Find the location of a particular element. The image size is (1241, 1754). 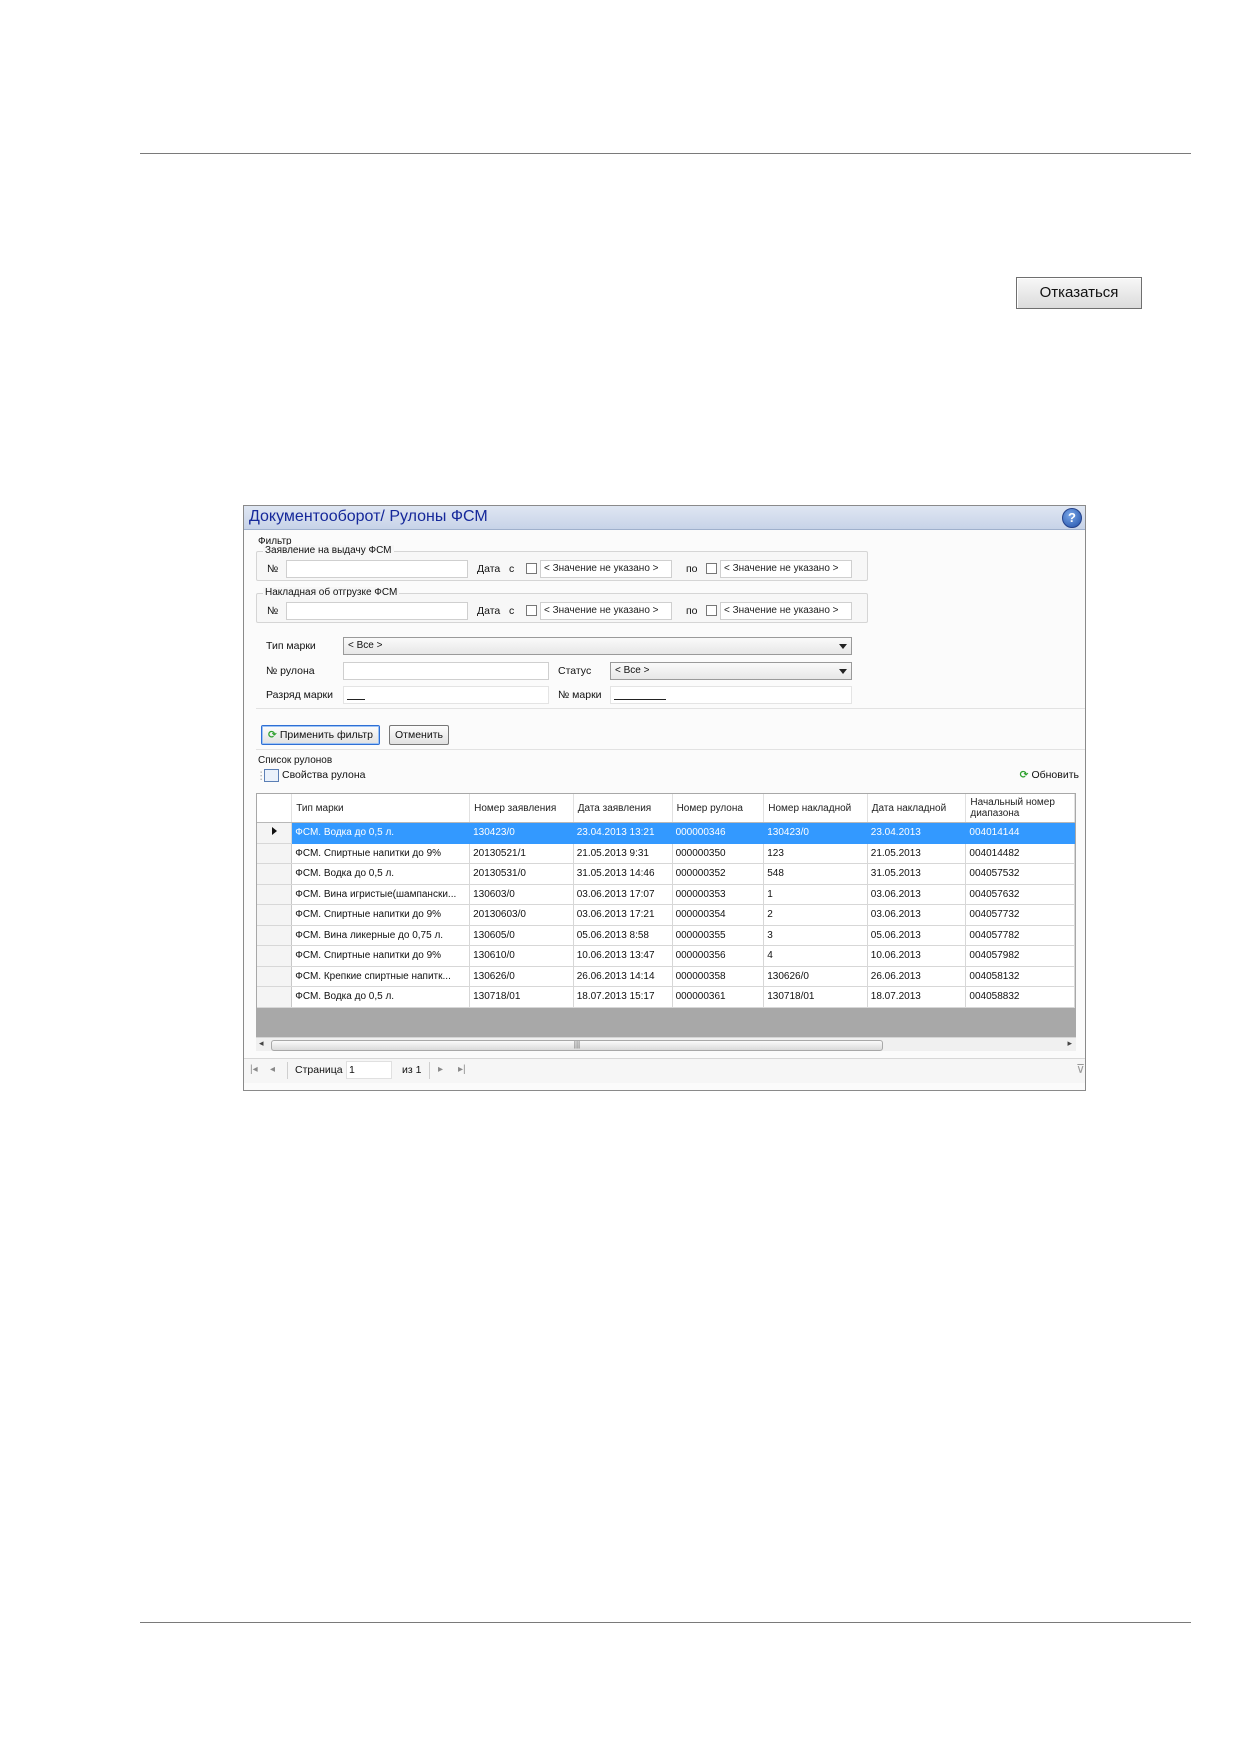

horizontal-scrollbar: ◂ ||| ▸ is located at coordinates (666, 1044).